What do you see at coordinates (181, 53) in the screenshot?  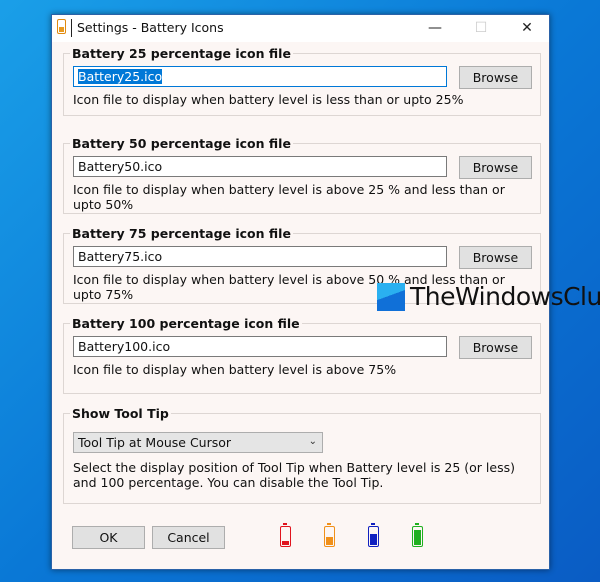 I see `group-label: Battery 25 percentage icon file` at bounding box center [181, 53].